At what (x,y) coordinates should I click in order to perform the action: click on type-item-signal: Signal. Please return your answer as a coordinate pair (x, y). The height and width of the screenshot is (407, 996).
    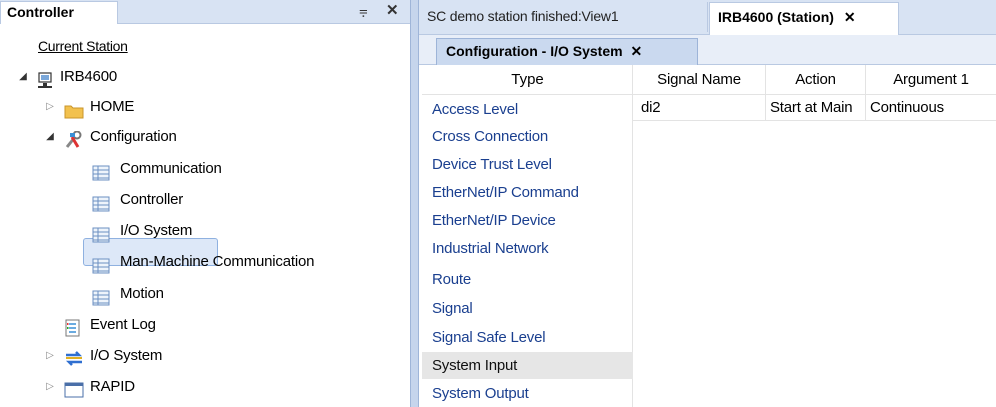
    Looking at the image, I should click on (527, 308).